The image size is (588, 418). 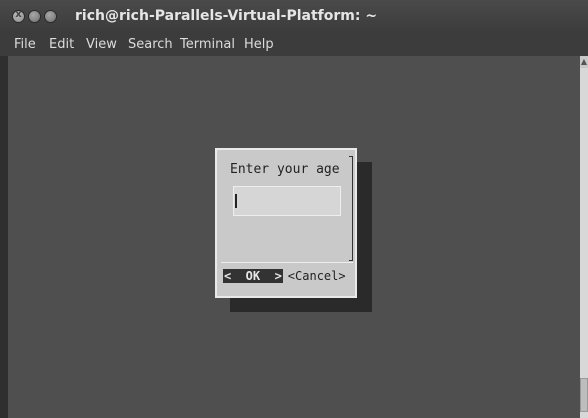 What do you see at coordinates (236, 201) in the screenshot?
I see `text-cursor` at bounding box center [236, 201].